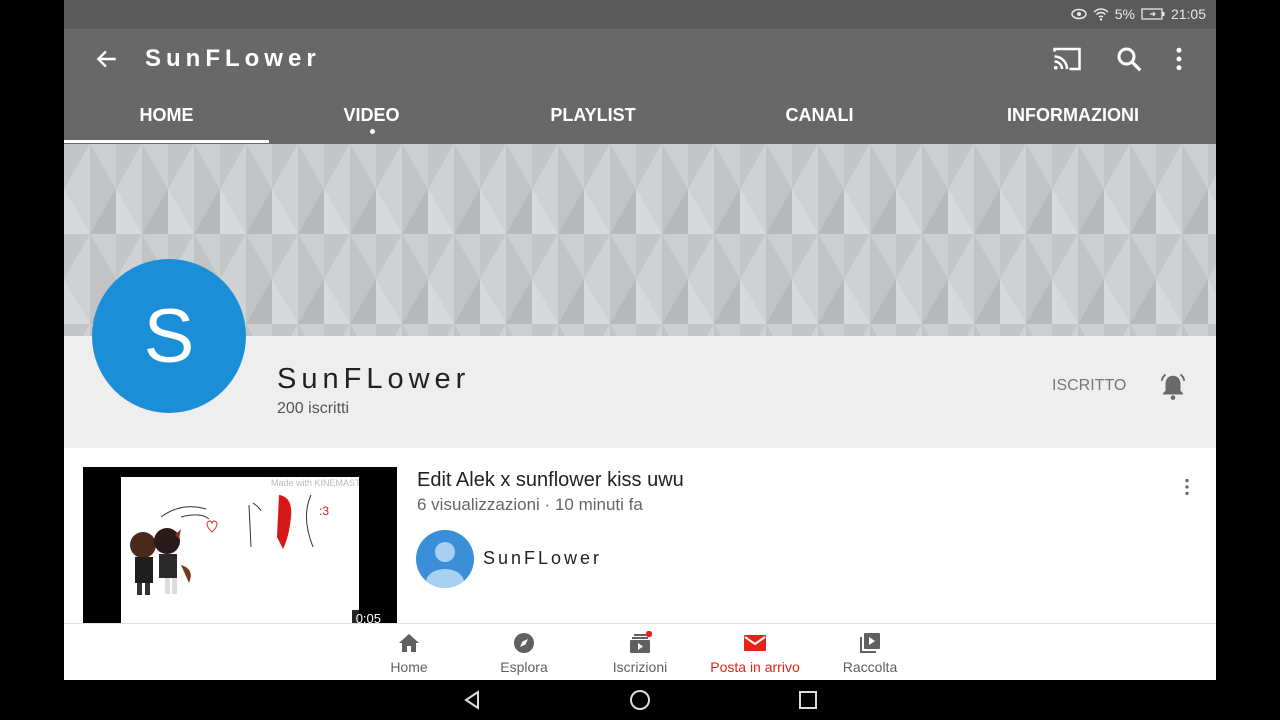  I want to click on inbox-icon, so click(755, 643).